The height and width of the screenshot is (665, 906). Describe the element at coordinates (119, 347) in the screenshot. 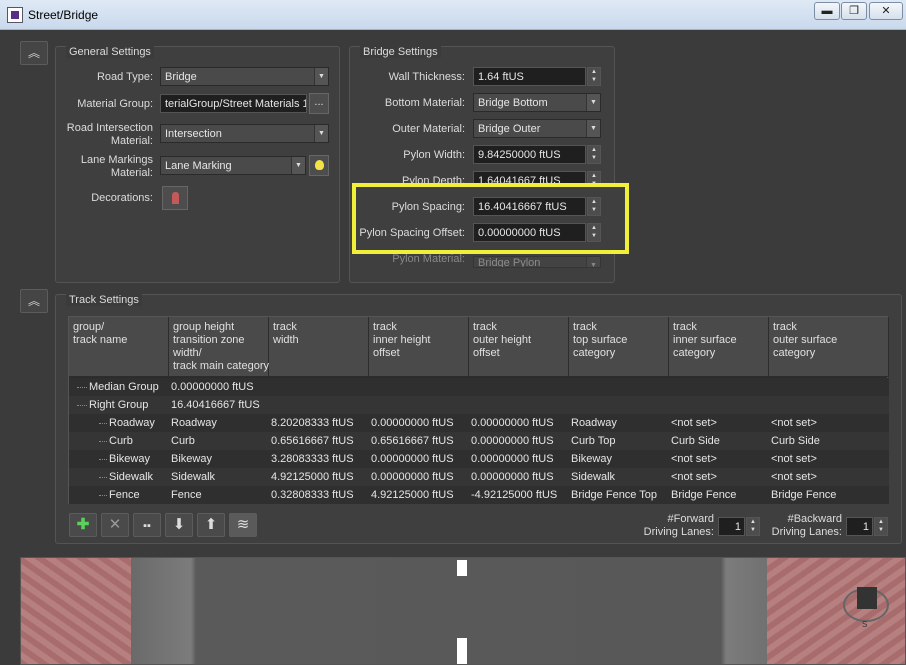

I see `column-header: group/ track name` at that location.